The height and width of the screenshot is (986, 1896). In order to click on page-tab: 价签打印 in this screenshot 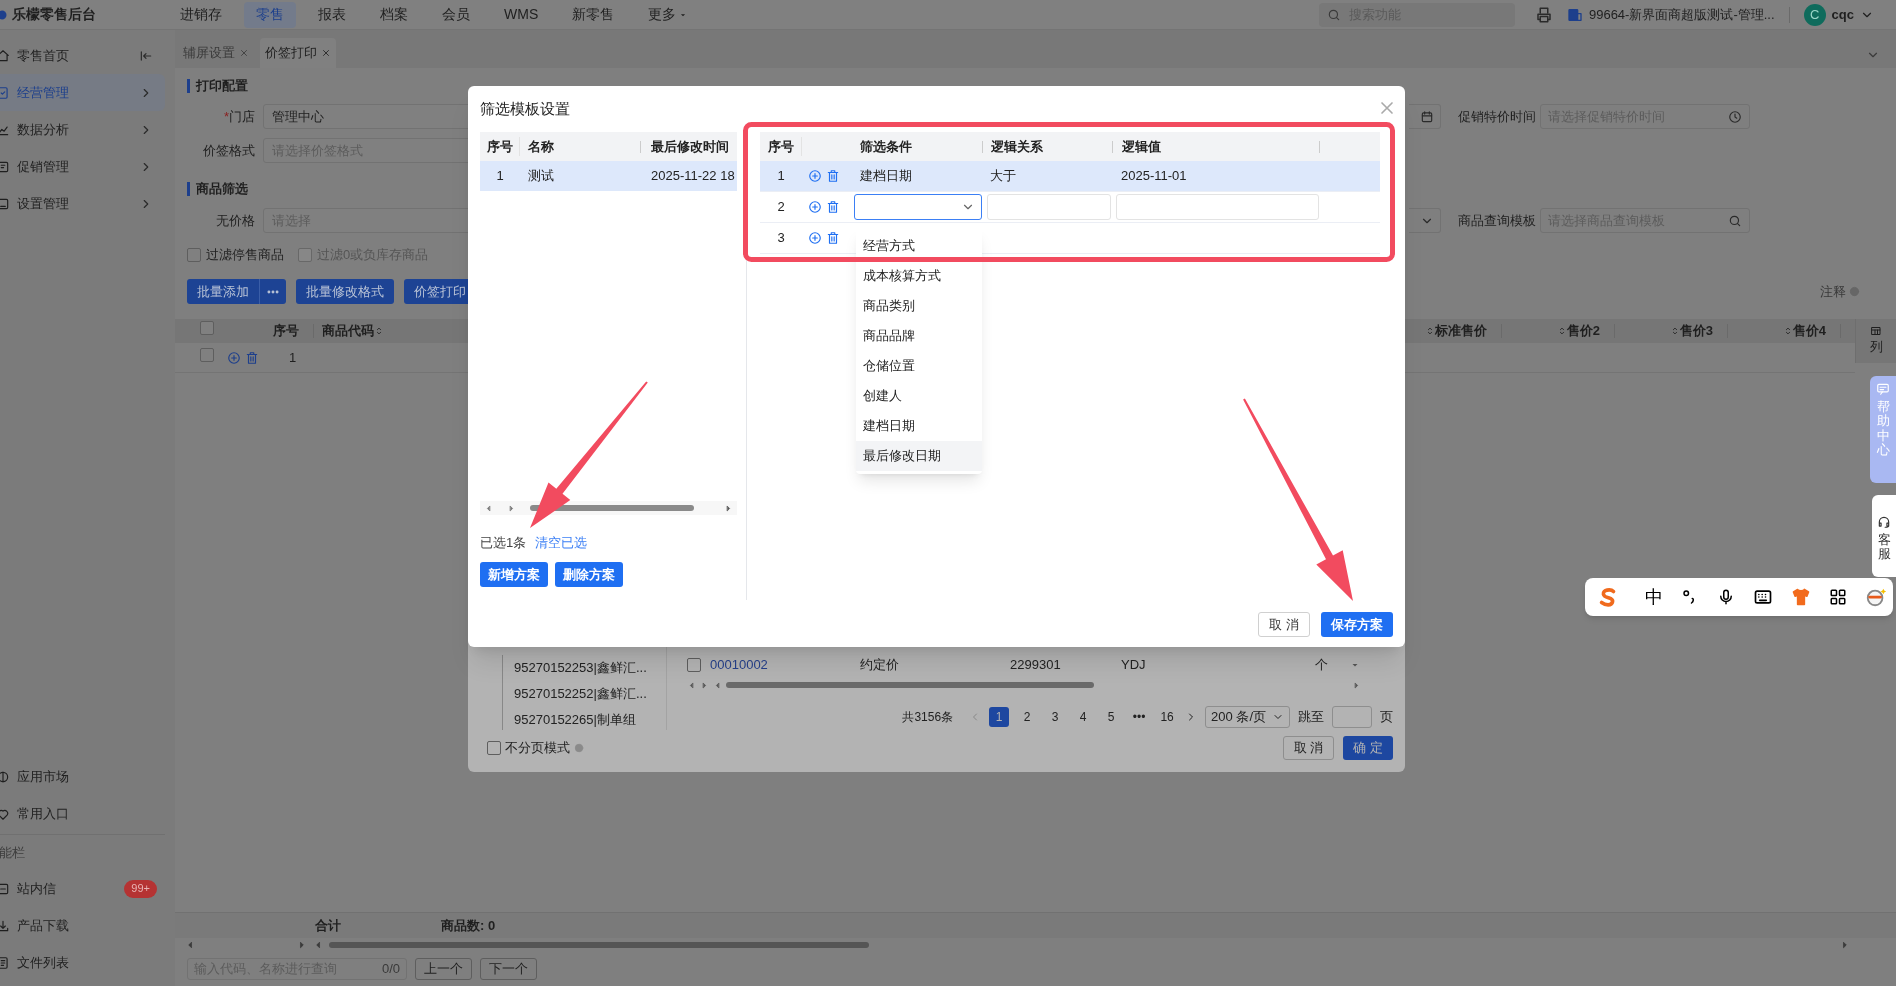, I will do `click(298, 53)`.